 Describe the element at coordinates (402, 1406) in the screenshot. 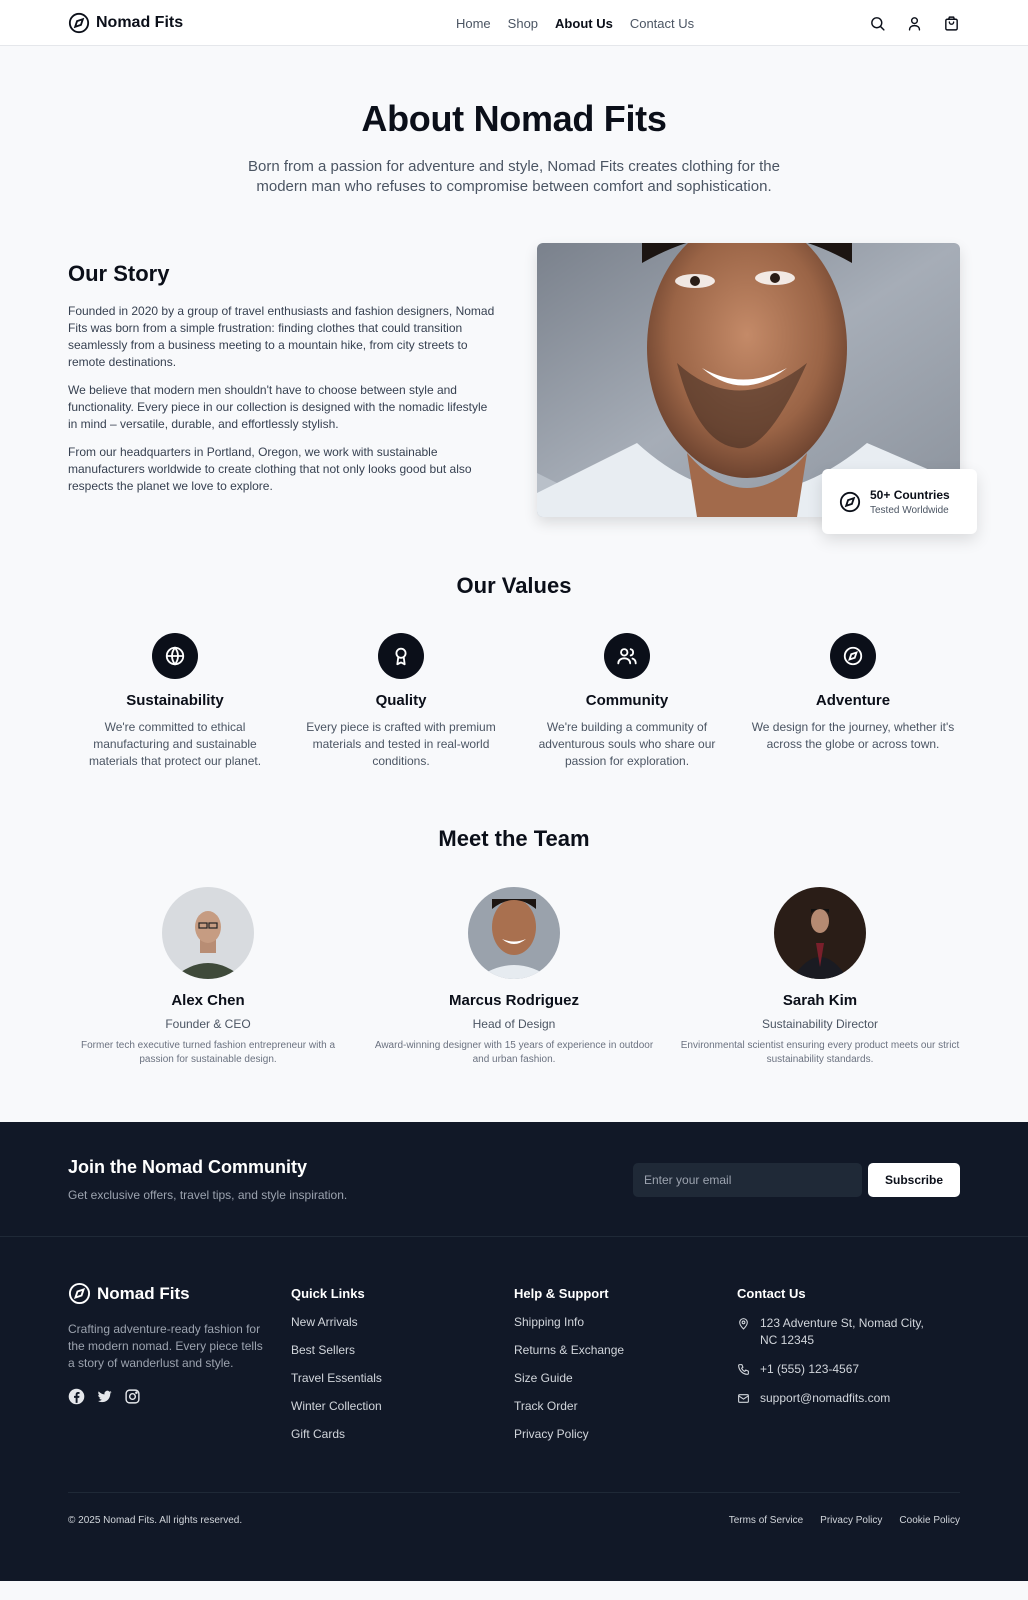

I see `footer-link: Winter Collection` at that location.